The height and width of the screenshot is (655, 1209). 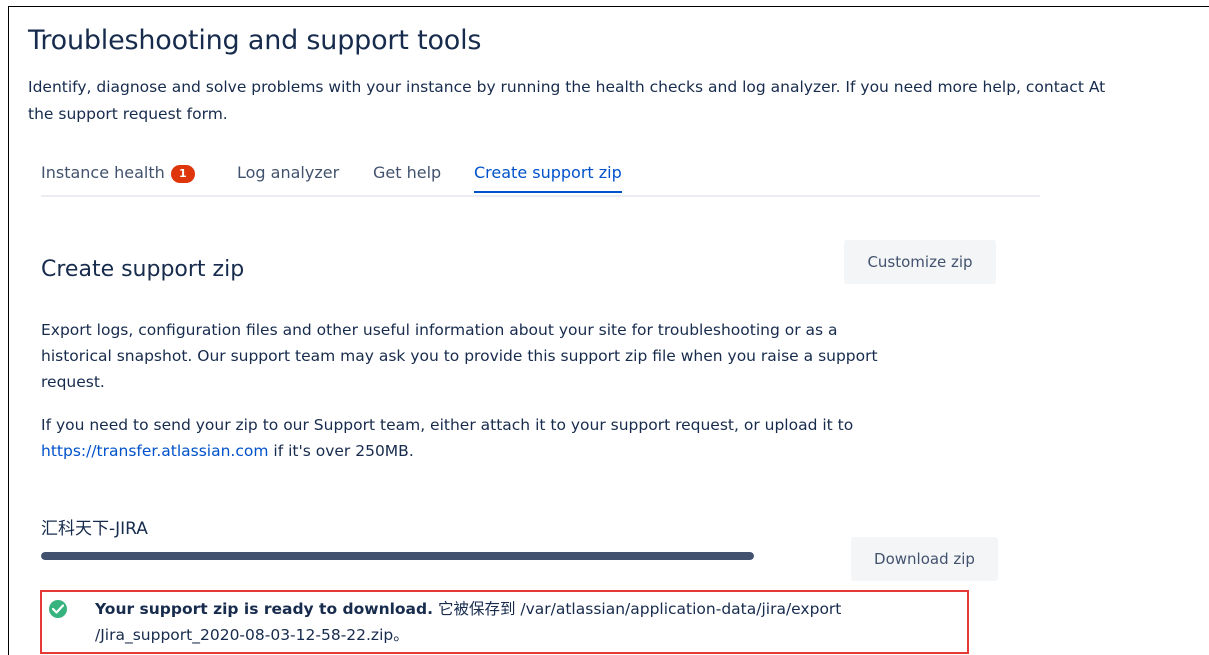 I want to click on transfer-link: https://transfer.atlassian.com, so click(x=154, y=451).